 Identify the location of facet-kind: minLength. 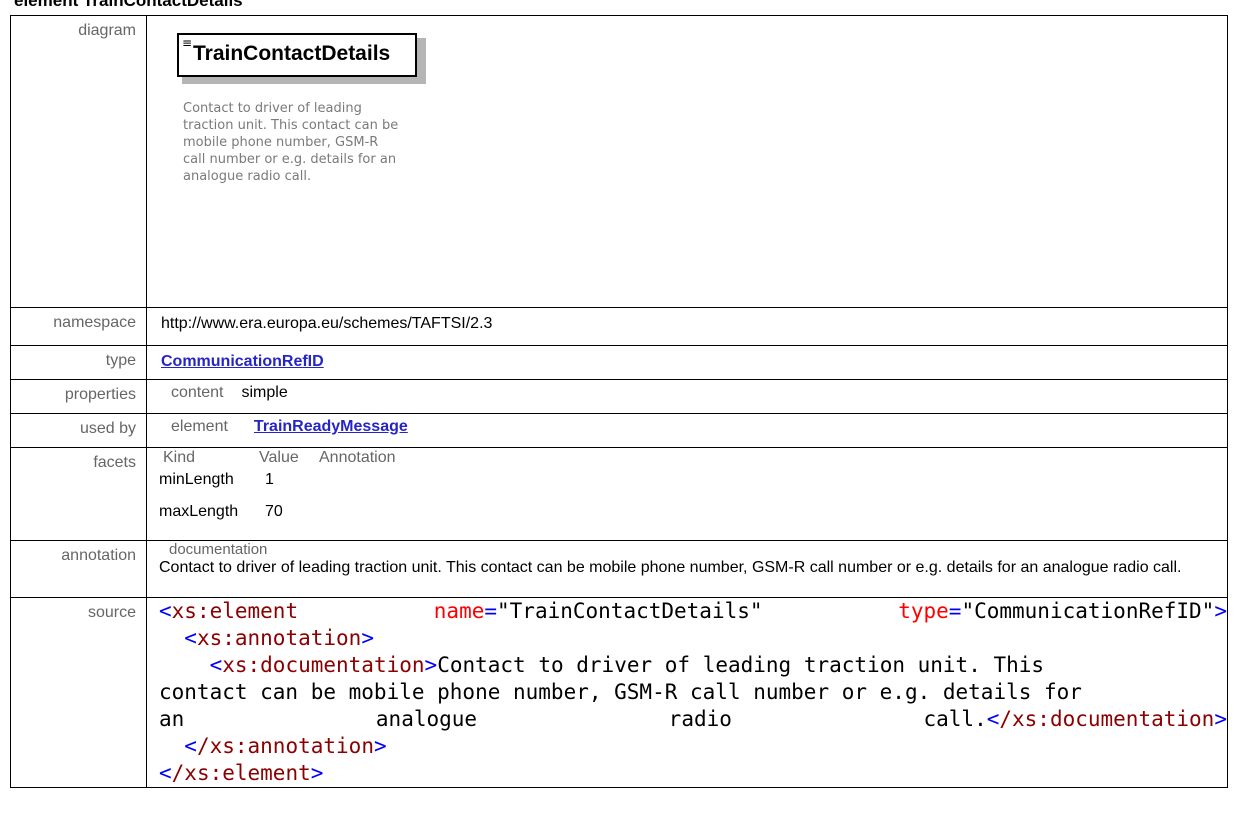
(196, 479).